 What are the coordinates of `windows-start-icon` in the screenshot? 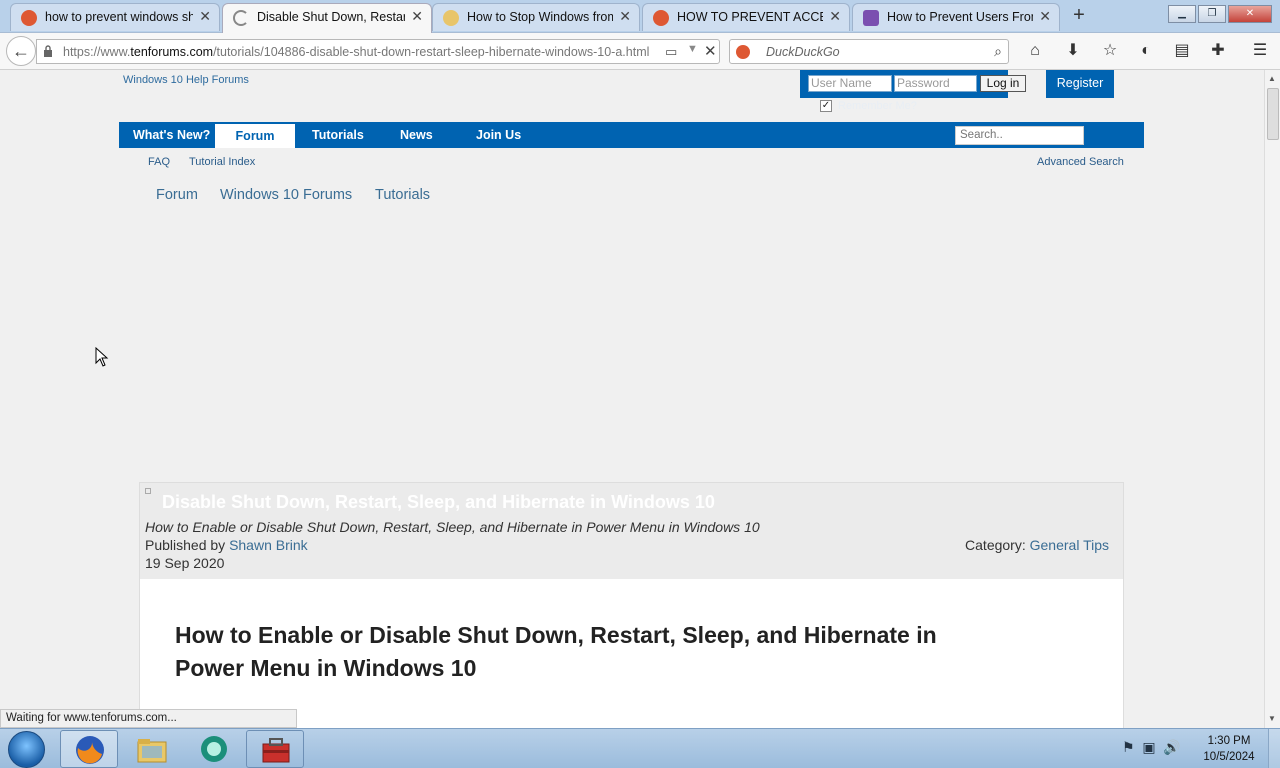 It's located at (26, 749).